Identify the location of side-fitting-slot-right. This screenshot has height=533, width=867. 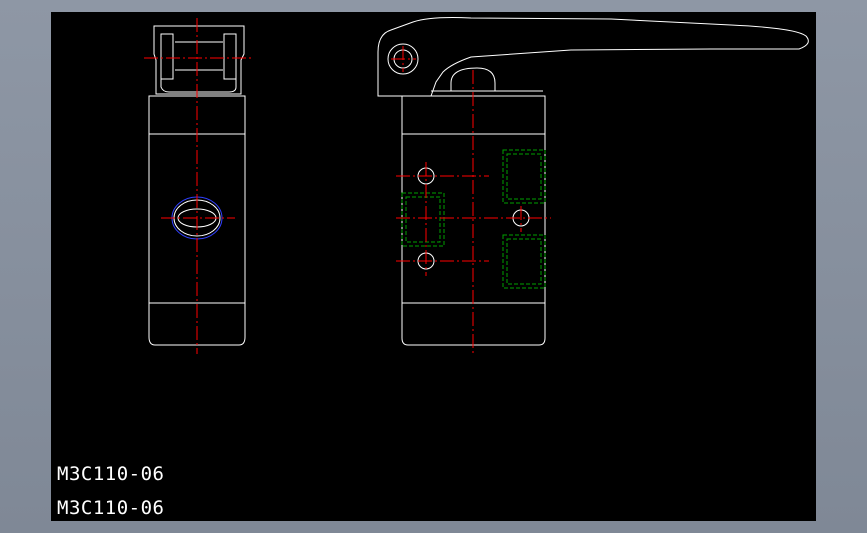
(230, 56).